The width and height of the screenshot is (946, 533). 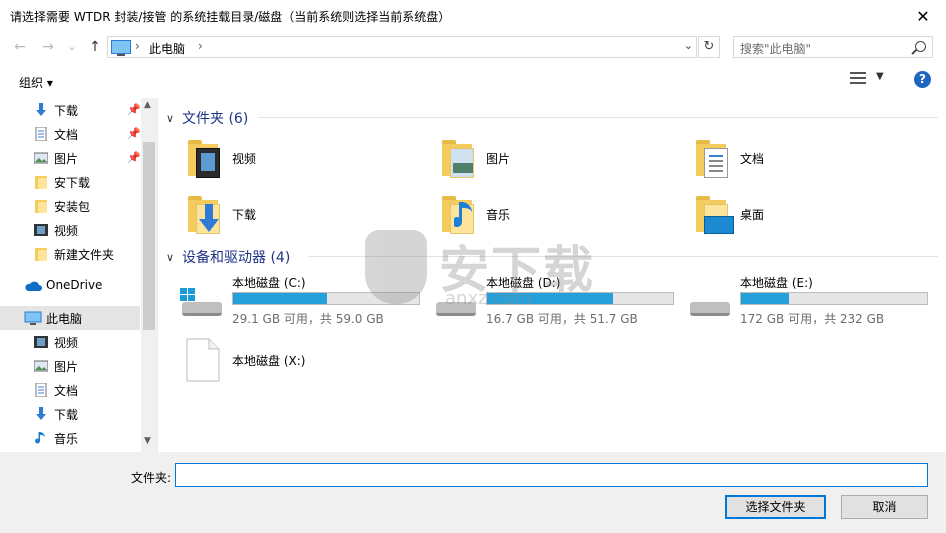 I want to click on folders-group-header: 文件夹 (6), so click(x=215, y=118).